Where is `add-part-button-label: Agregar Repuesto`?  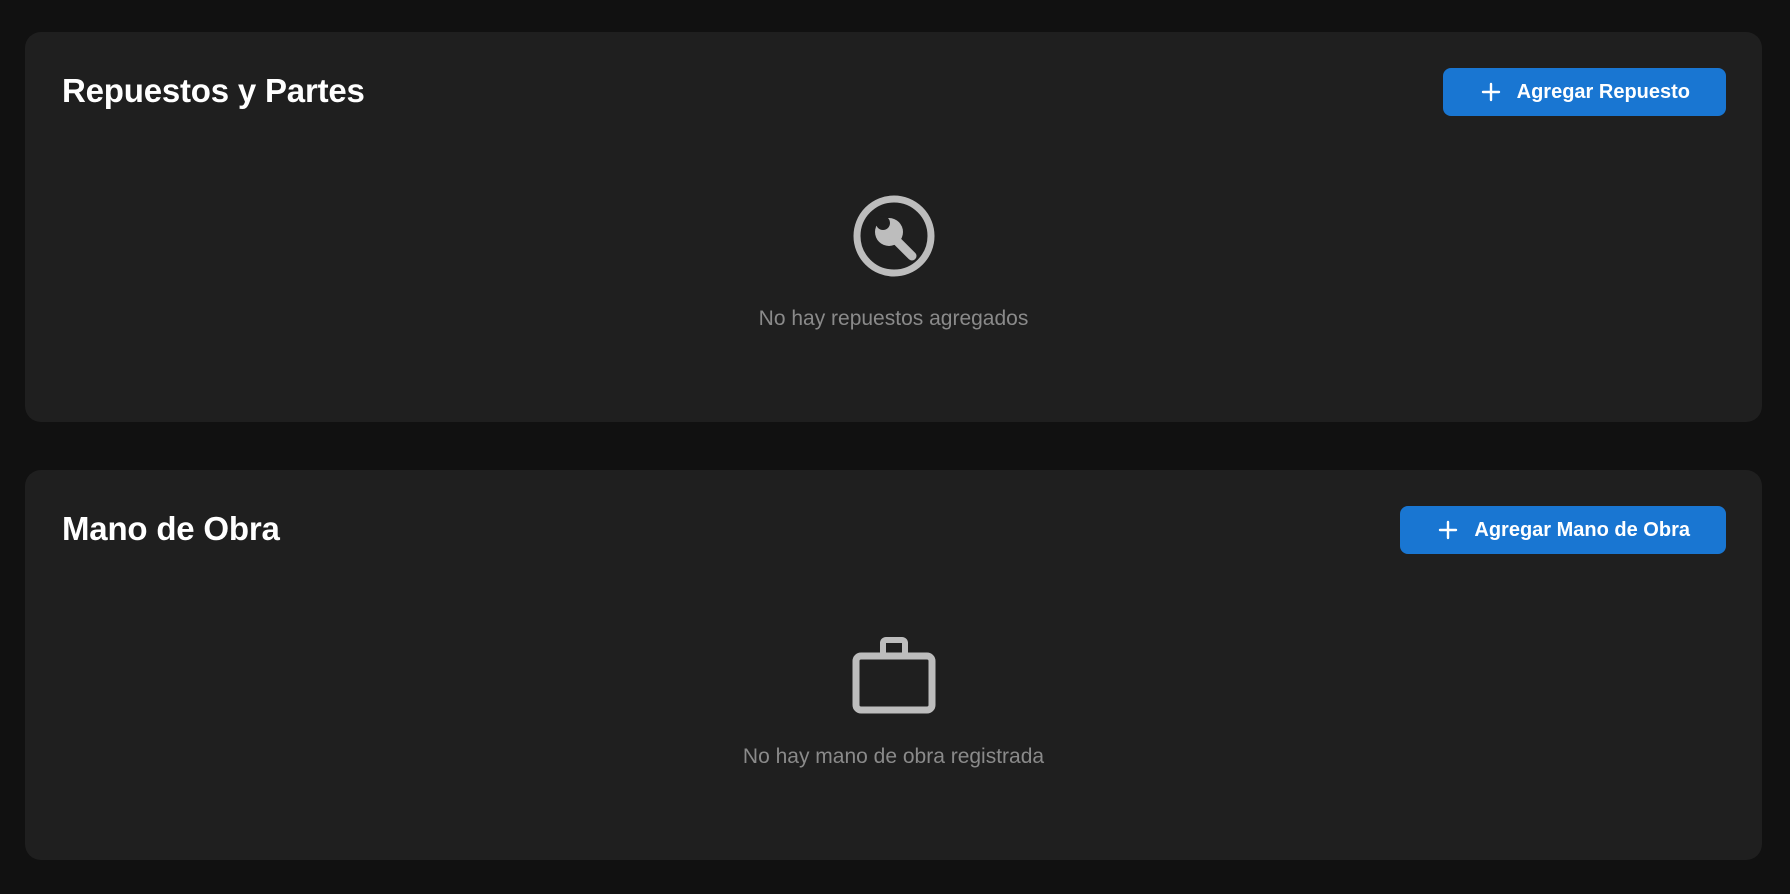 add-part-button-label: Agregar Repuesto is located at coordinates (1603, 91).